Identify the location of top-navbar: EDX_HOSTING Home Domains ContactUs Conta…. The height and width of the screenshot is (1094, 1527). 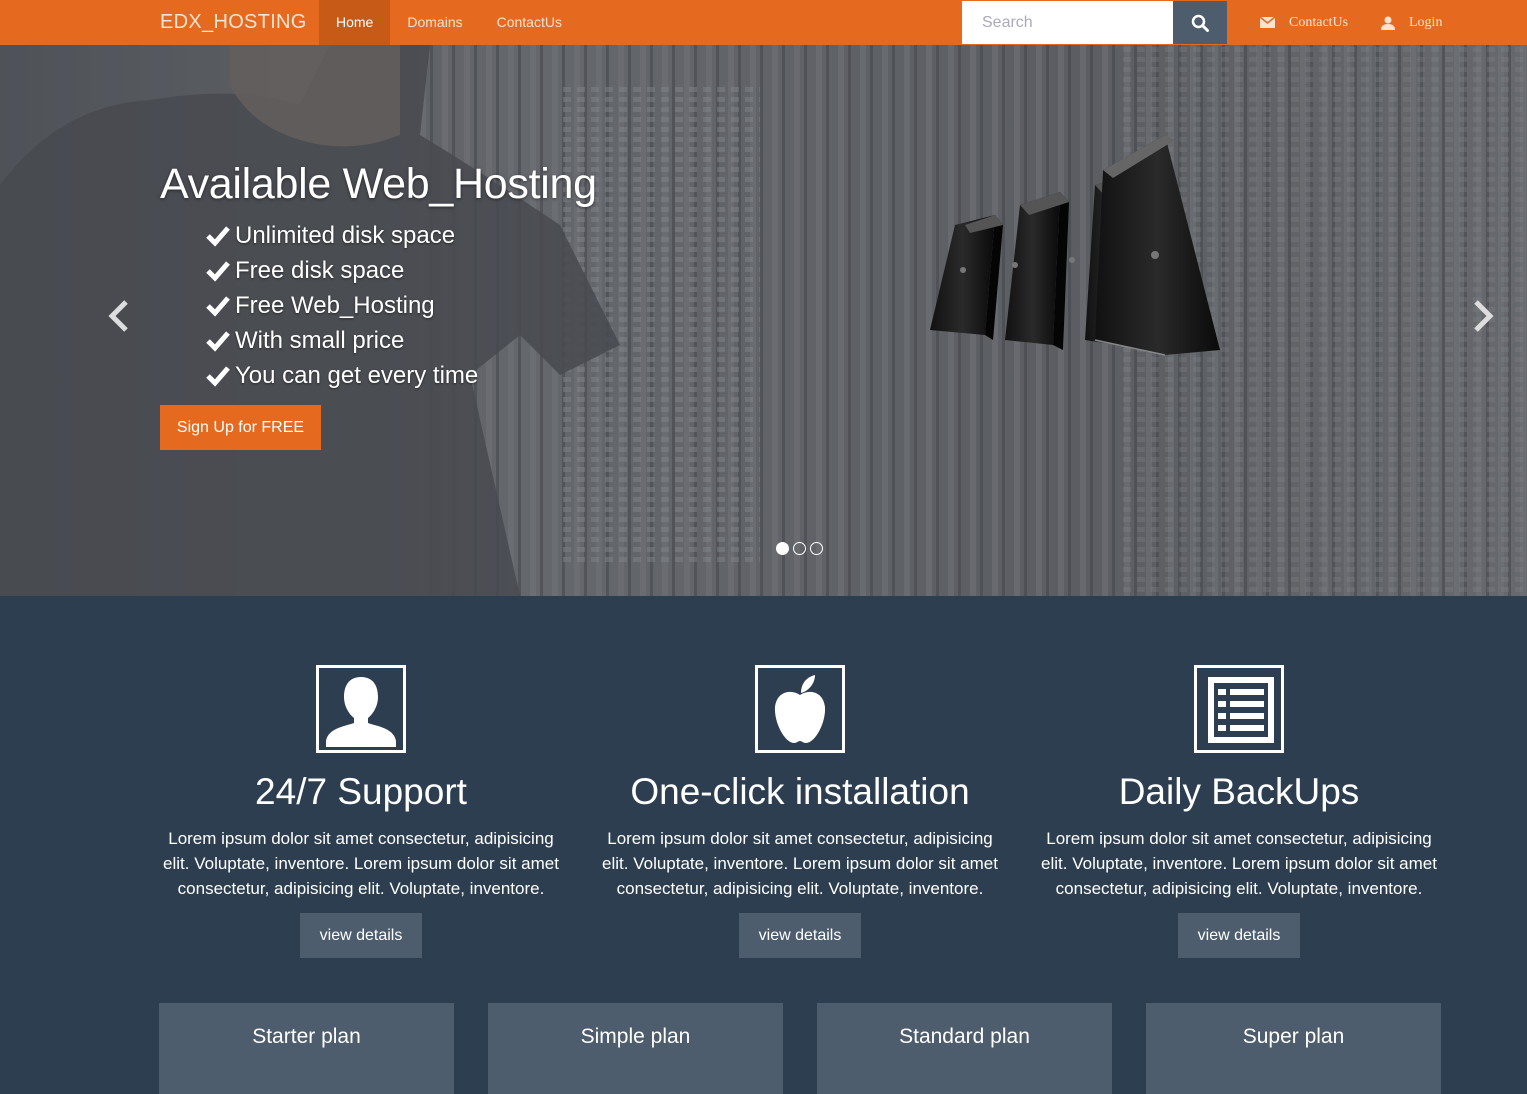
(763, 22).